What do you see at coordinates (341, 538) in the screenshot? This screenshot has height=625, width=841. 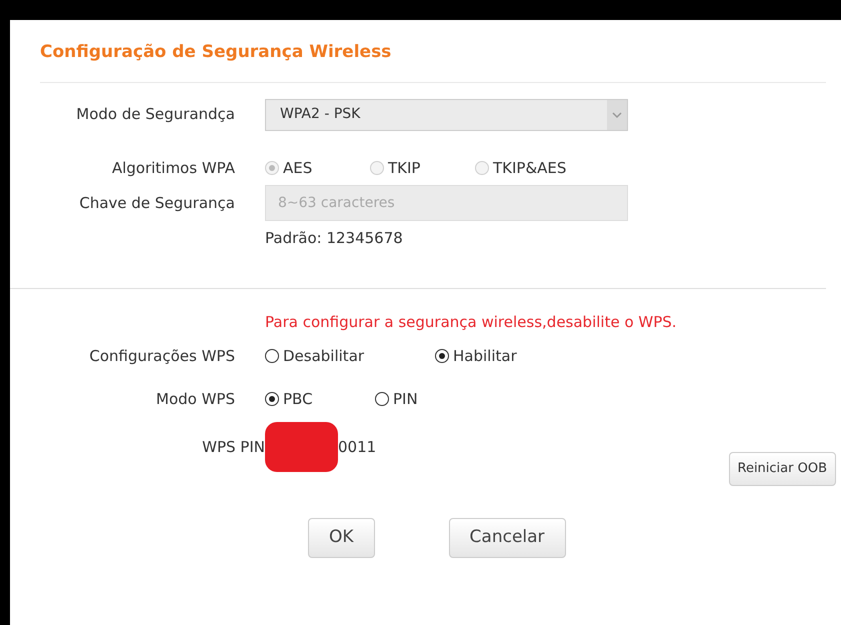 I see `ok-button: OK` at bounding box center [341, 538].